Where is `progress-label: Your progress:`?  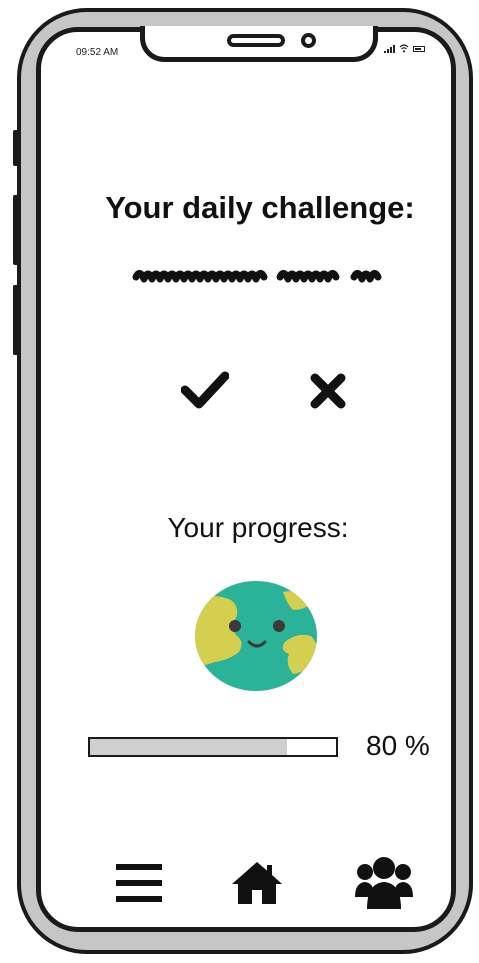 progress-label: Your progress: is located at coordinates (258, 527).